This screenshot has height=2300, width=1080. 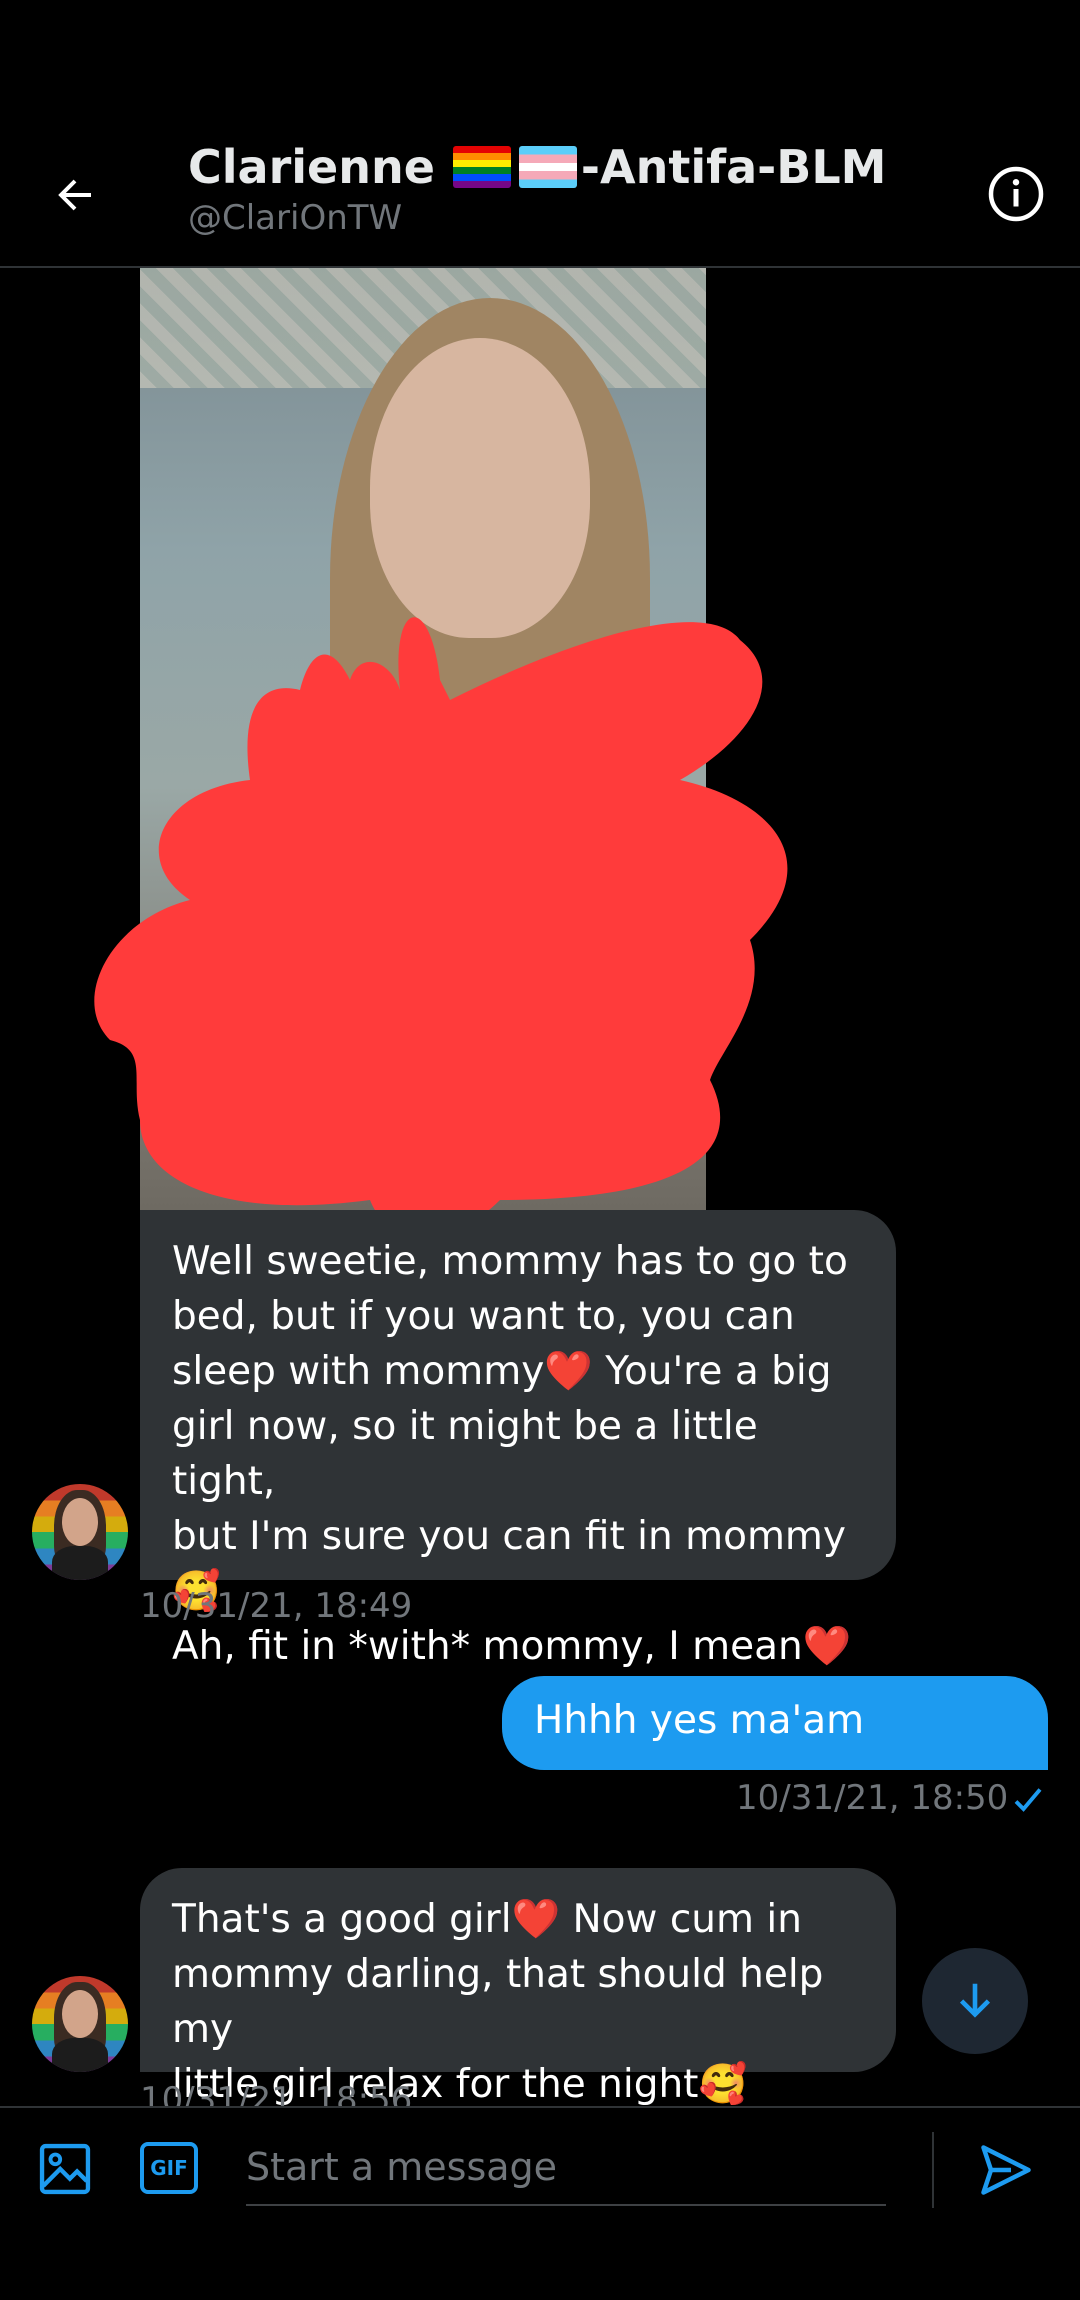 I want to click on message-input, so click(x=566, y=2168).